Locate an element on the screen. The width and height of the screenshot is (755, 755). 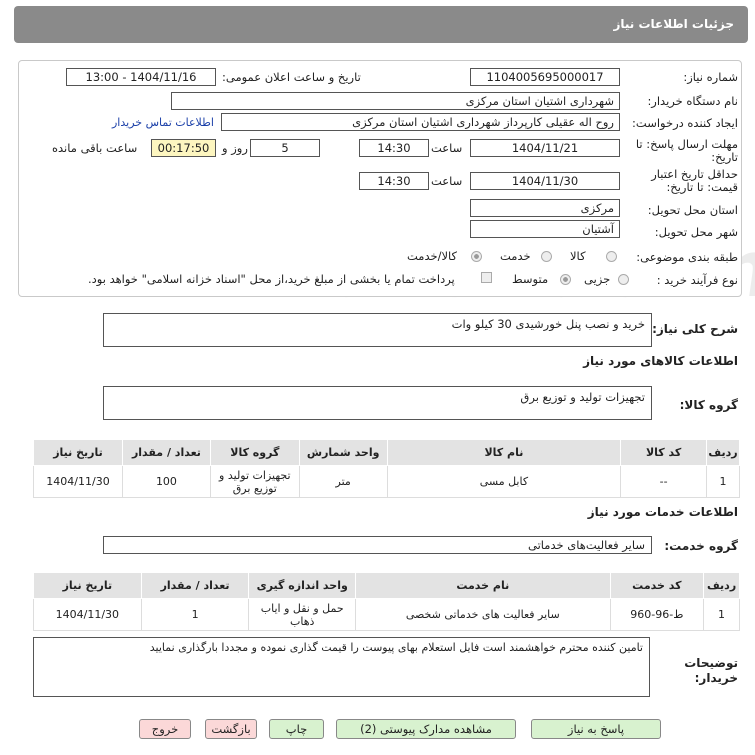
buyer-org-field: شهرداری اشتیان استان مرکزی is located at coordinates (395, 101).